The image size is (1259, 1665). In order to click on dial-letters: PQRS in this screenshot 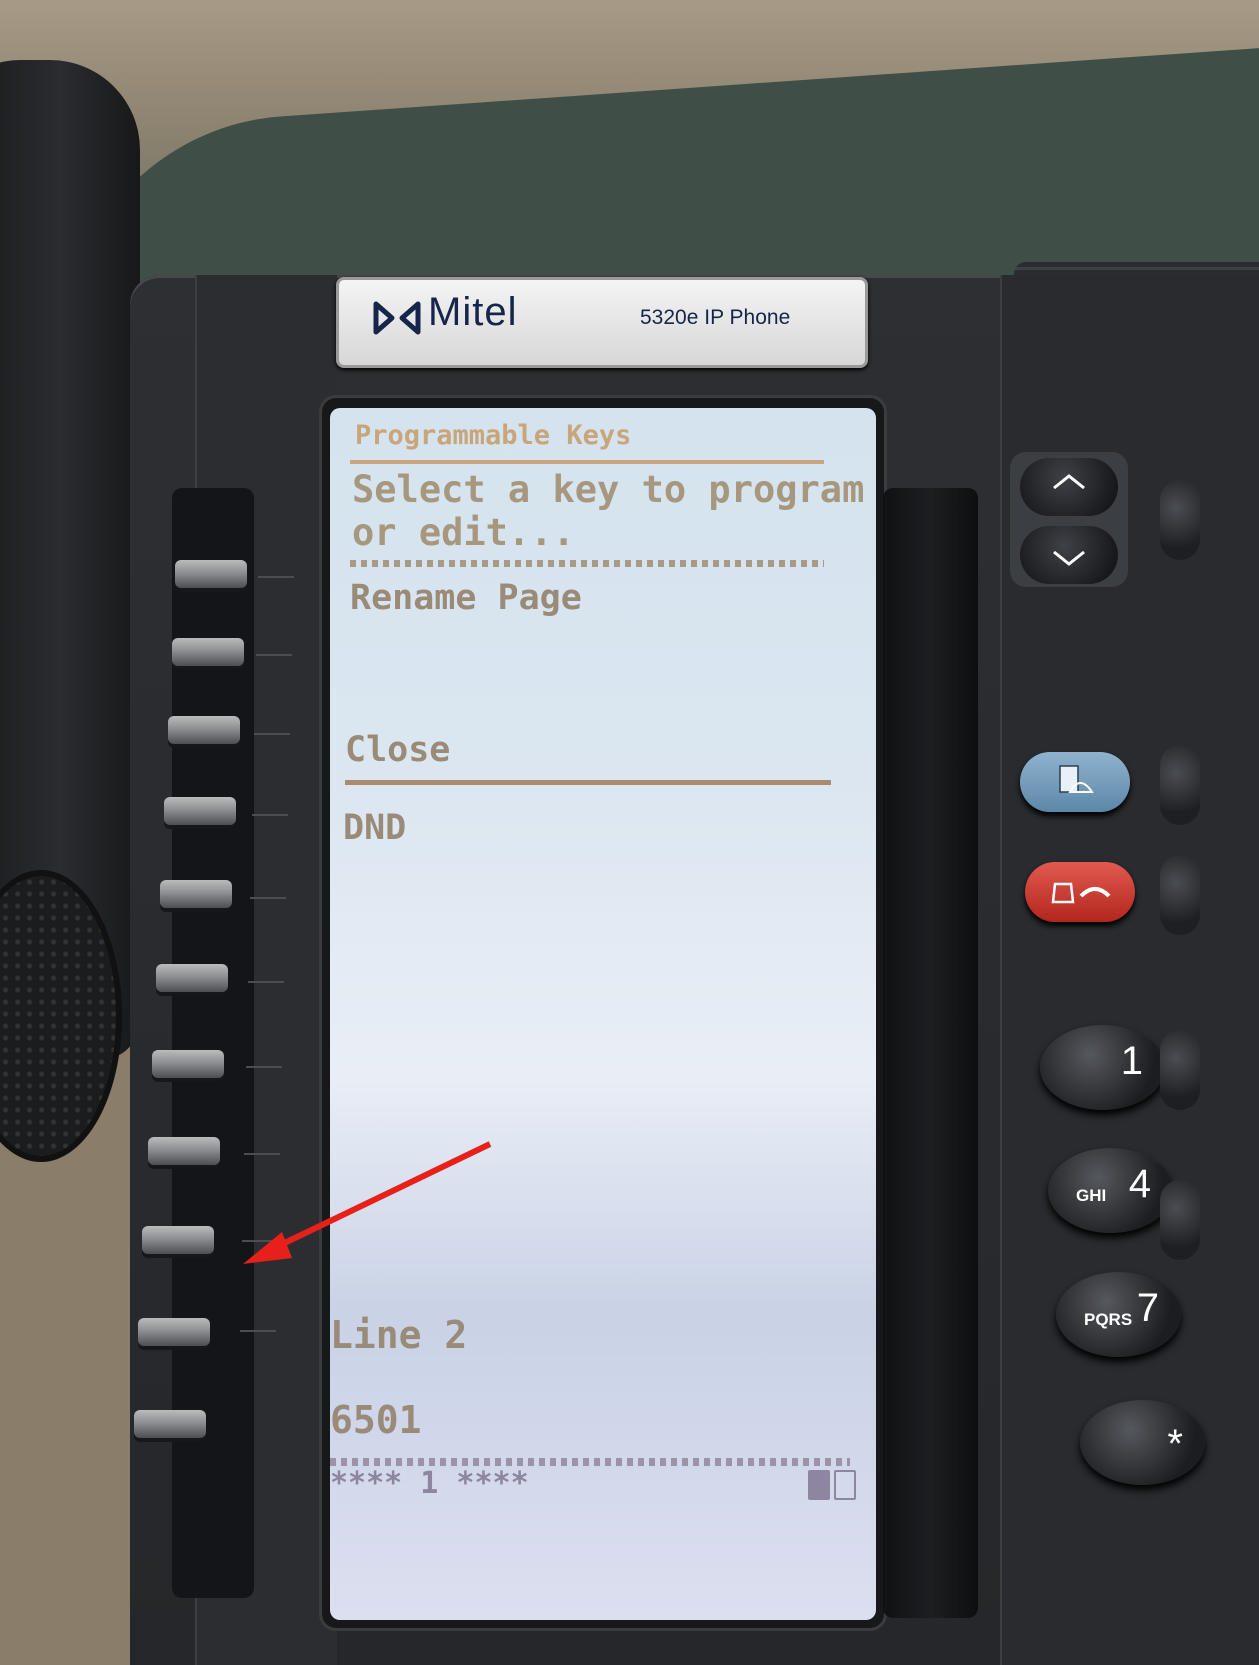, I will do `click(1108, 1319)`.